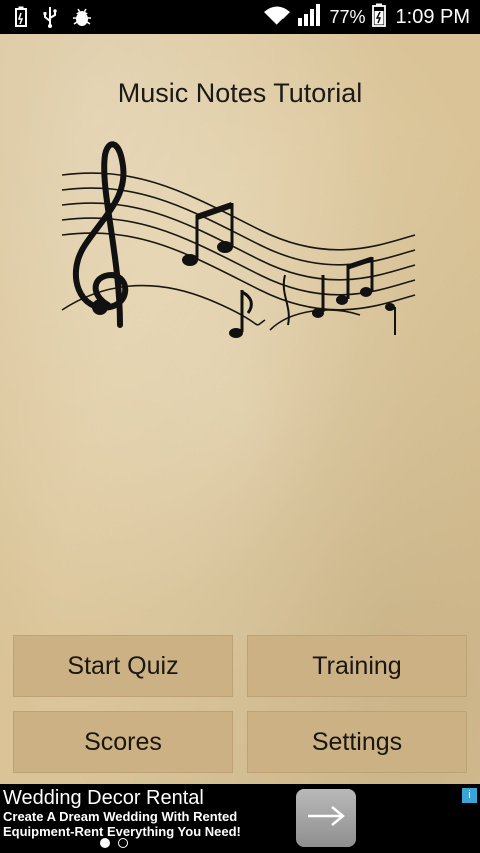  Describe the element at coordinates (82, 19) in the screenshot. I see `debug-icon` at that location.